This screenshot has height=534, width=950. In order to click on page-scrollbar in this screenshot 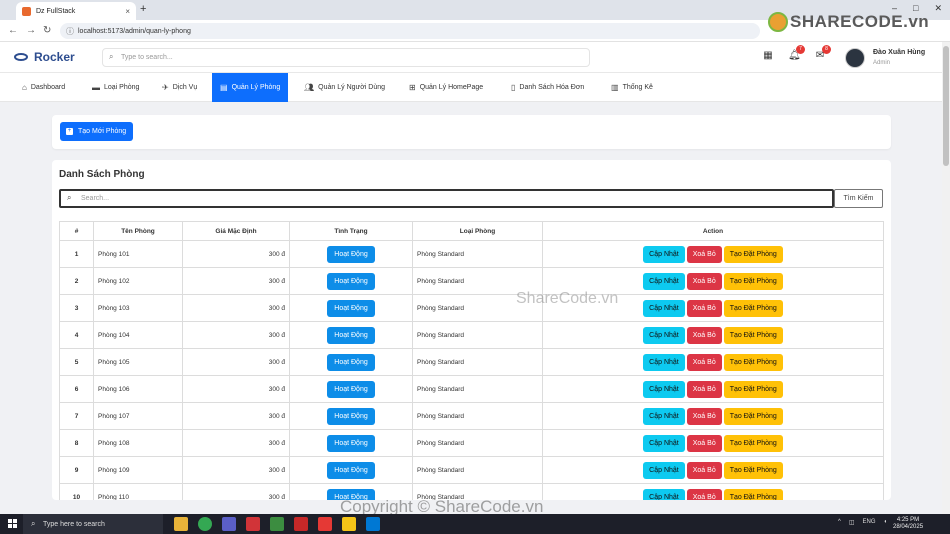, I will do `click(946, 278)`.